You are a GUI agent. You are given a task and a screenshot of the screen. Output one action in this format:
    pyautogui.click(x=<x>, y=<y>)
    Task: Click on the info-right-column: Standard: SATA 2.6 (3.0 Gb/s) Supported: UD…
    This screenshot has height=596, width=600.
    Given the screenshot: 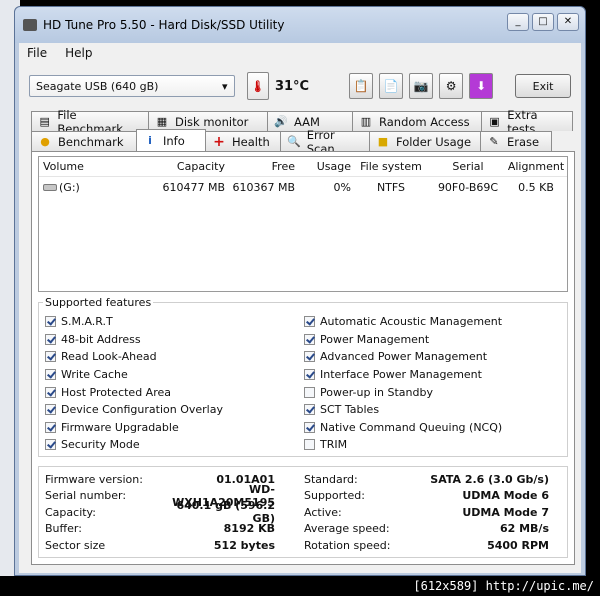 What is the action you would take?
    pyautogui.click(x=426, y=512)
    